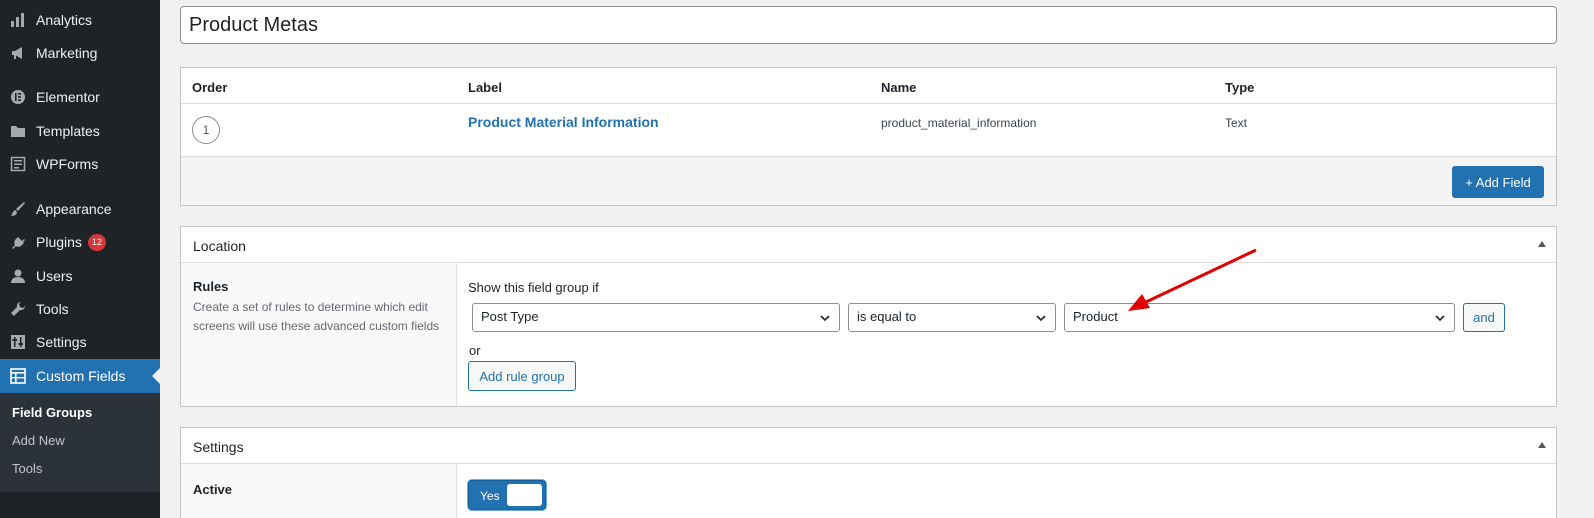 The width and height of the screenshot is (1594, 518). What do you see at coordinates (1095, 316) in the screenshot?
I see `rule-value-value: Product` at bounding box center [1095, 316].